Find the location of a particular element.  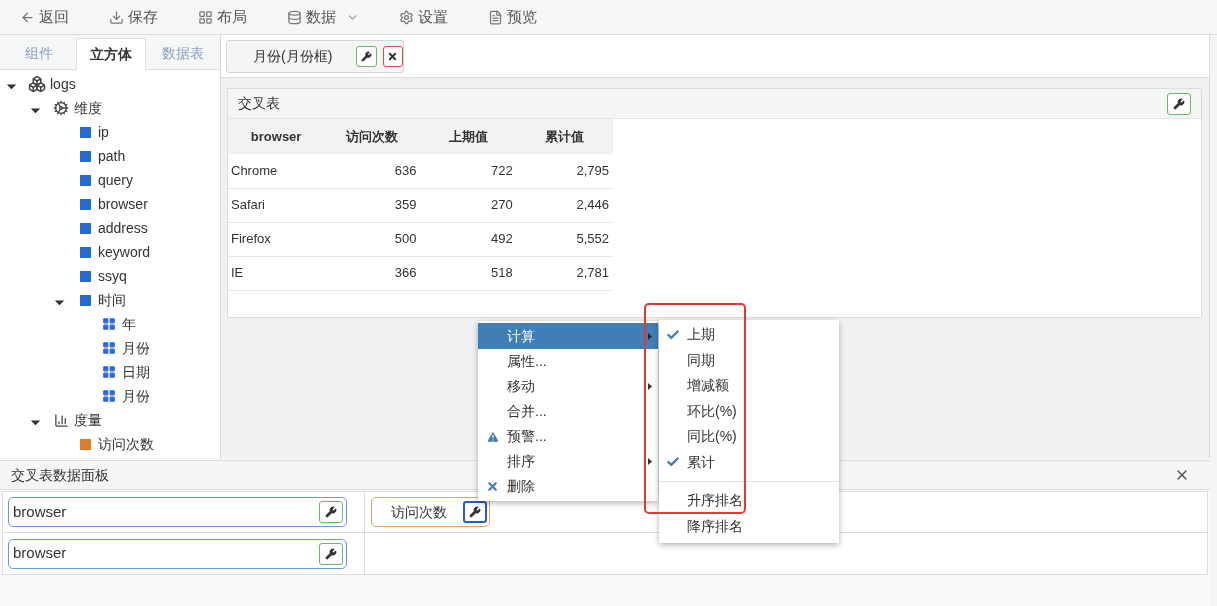

menu-item: 环比(%) is located at coordinates (749, 411).